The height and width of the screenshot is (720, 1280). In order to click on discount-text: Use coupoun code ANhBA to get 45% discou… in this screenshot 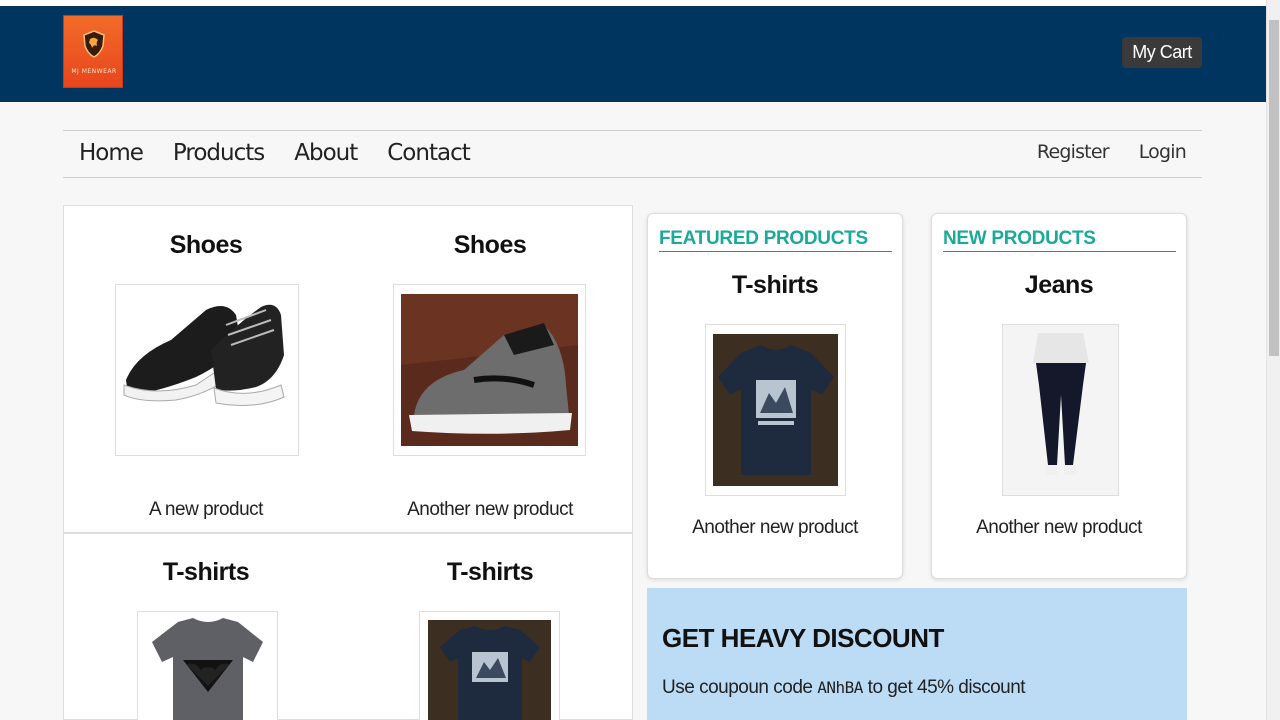, I will do `click(844, 688)`.